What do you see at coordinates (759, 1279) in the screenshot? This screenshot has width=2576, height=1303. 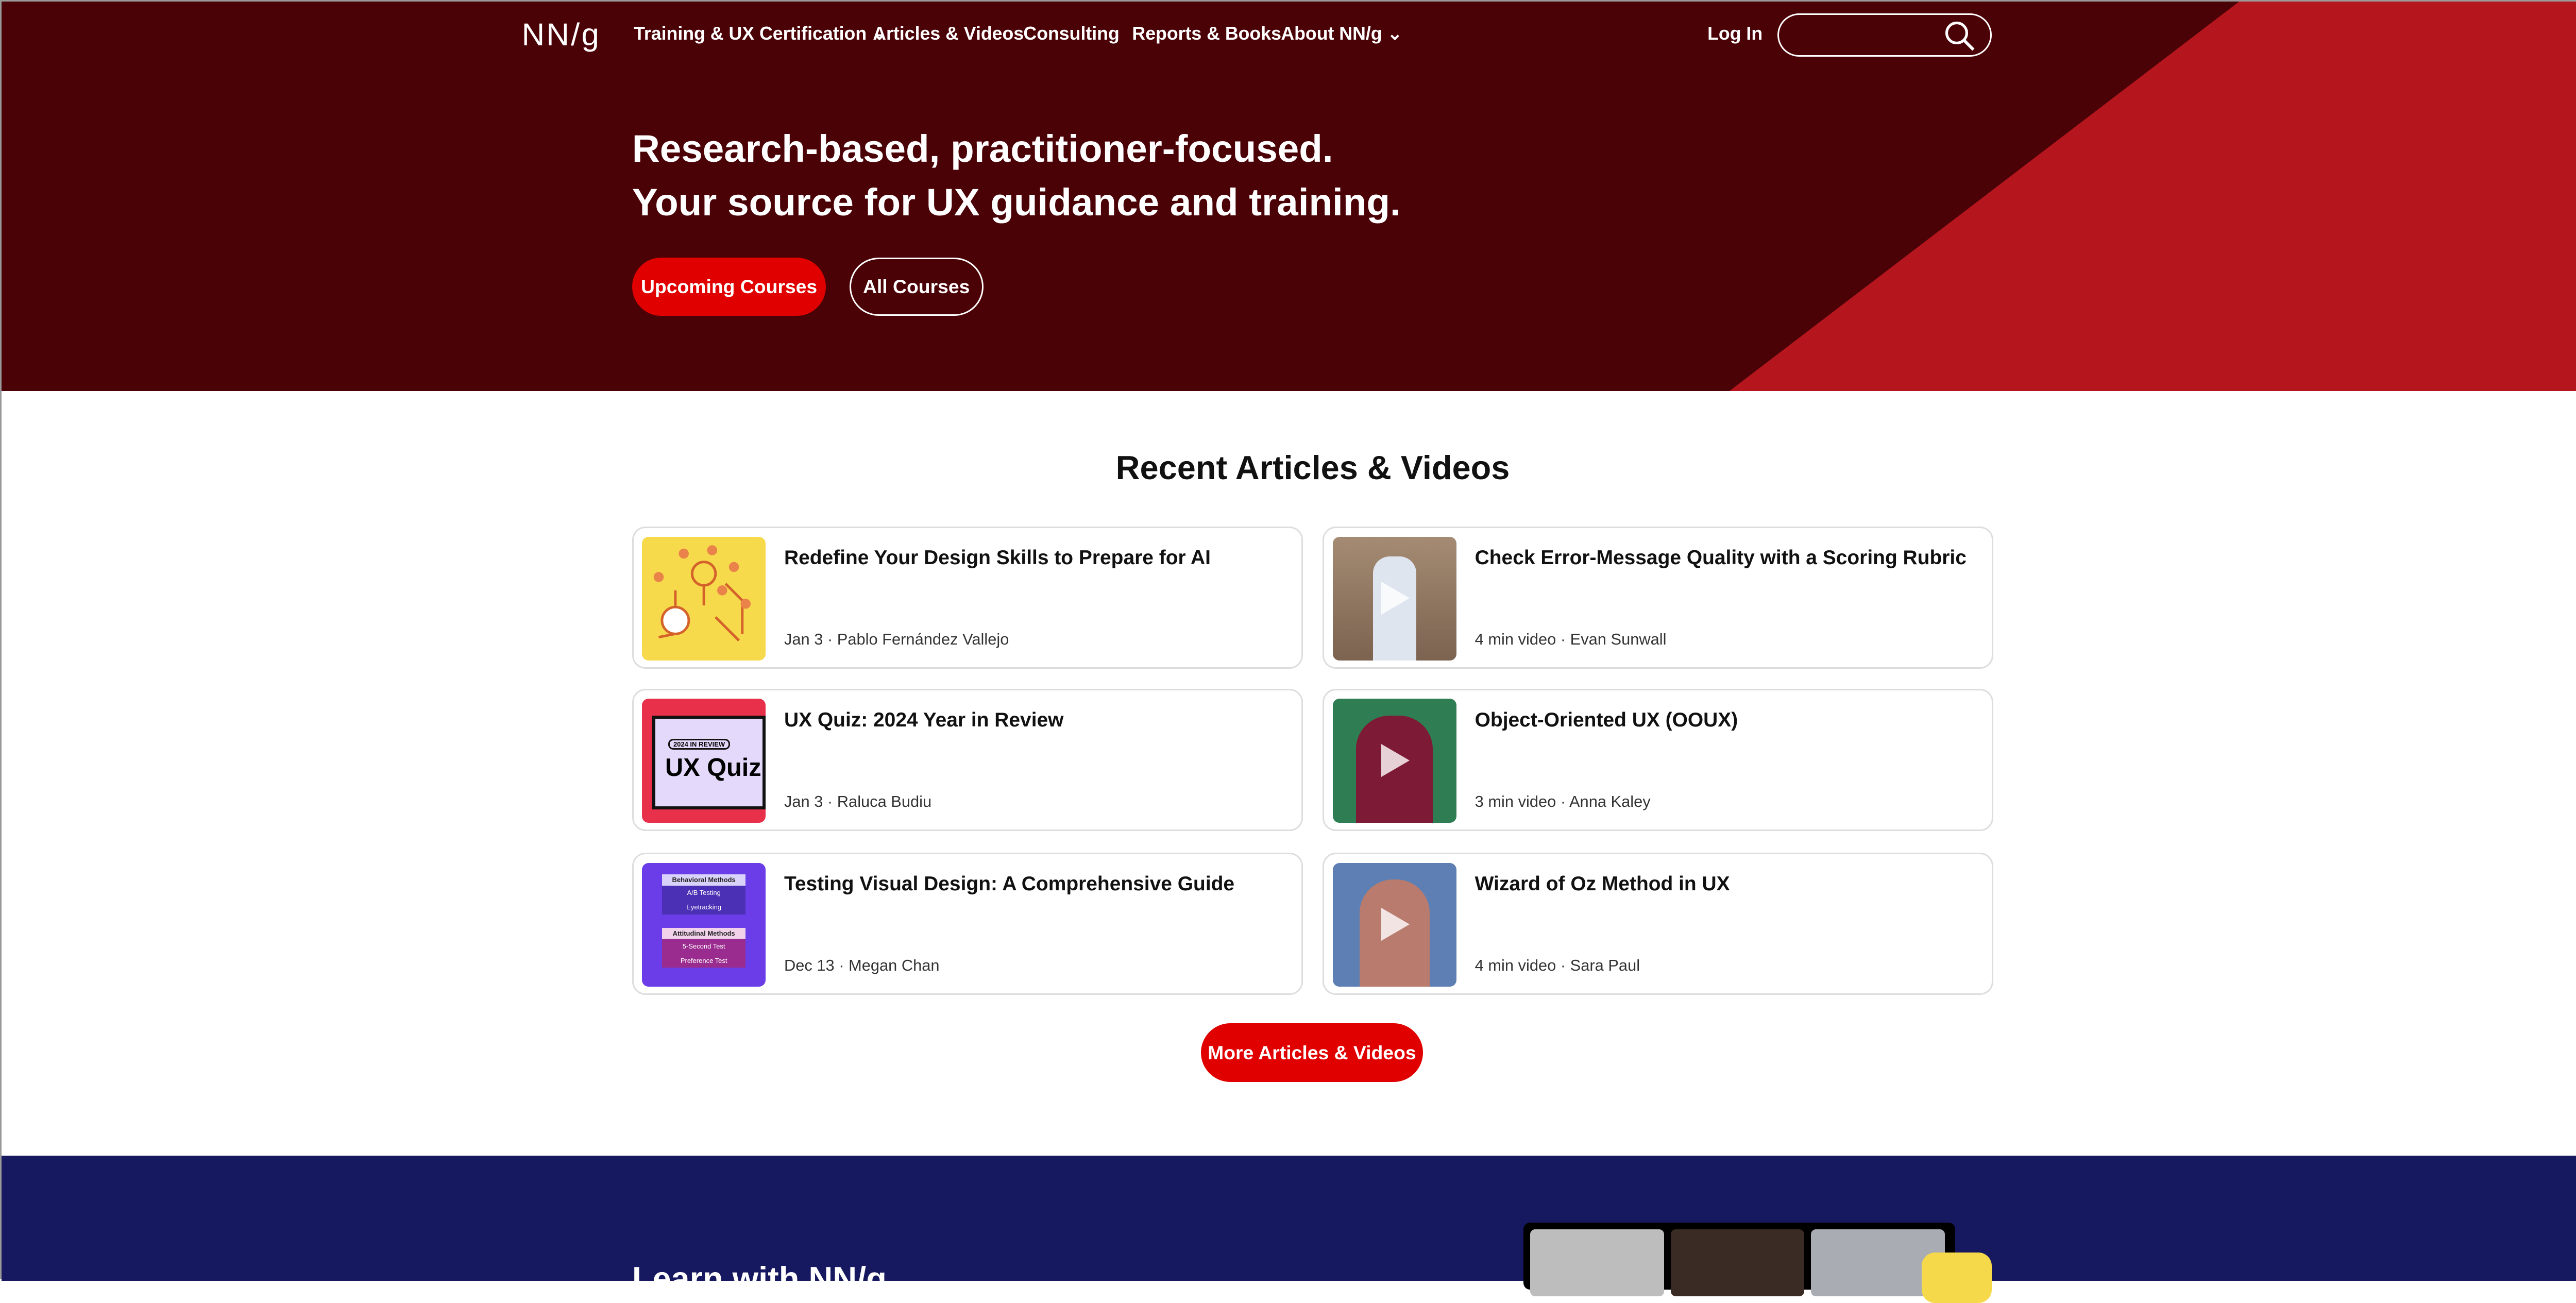 I see `learn-title: Learn with NN/g` at bounding box center [759, 1279].